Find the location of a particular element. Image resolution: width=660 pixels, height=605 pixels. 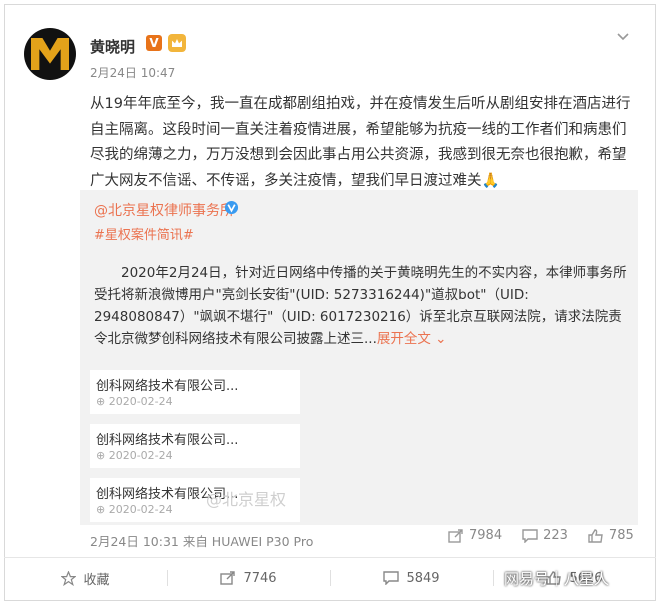

expand-full-text-link: 展开全文 ⌄ is located at coordinates (412, 339).